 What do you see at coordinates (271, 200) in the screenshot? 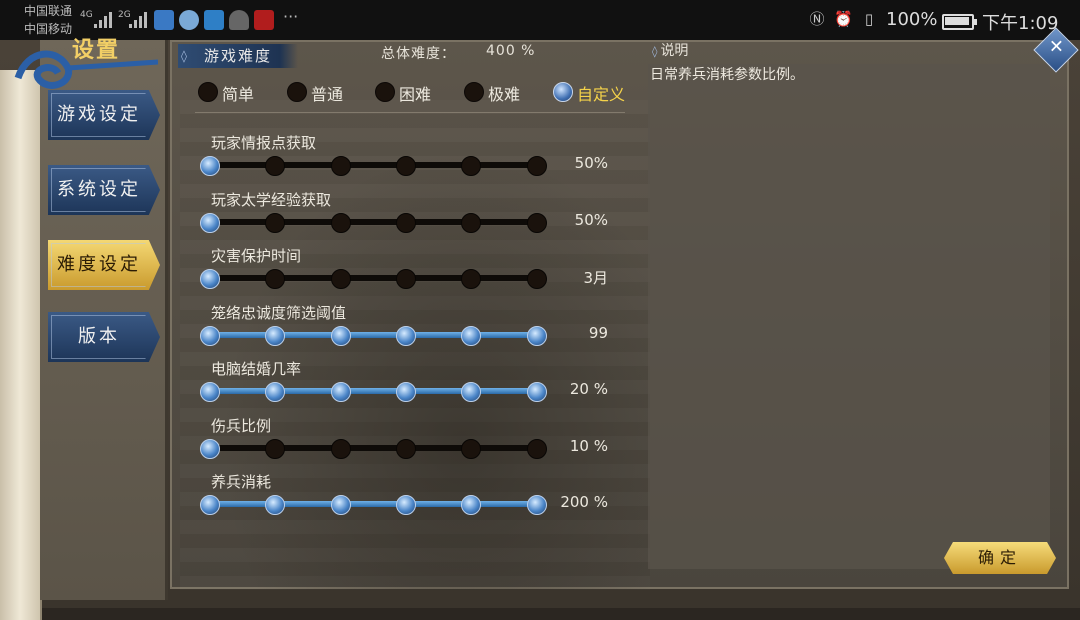
I see `setting-label: 玩家太学经验获取` at bounding box center [271, 200].